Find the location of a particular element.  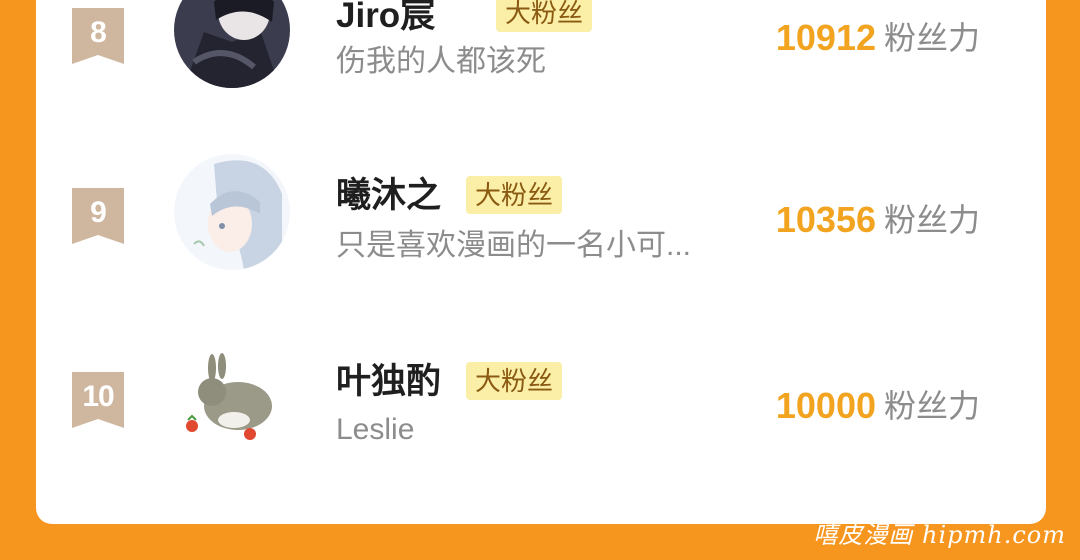

rank-ribbon: 9 is located at coordinates (98, 216).